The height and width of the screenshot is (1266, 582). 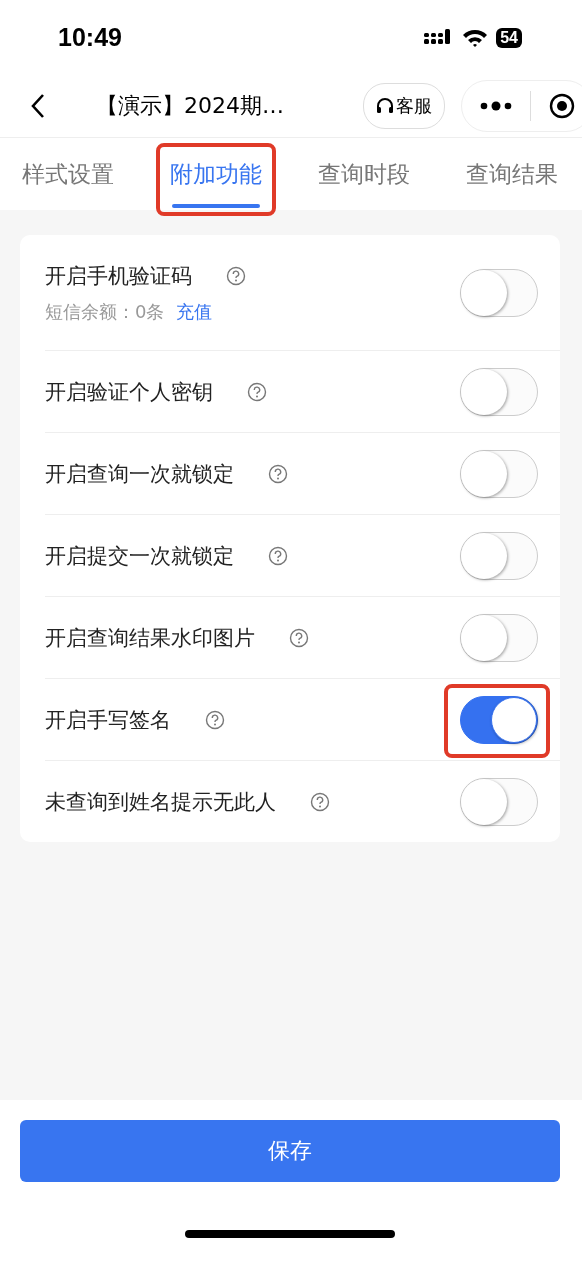 What do you see at coordinates (68, 174) in the screenshot?
I see `tab: 样式设置` at bounding box center [68, 174].